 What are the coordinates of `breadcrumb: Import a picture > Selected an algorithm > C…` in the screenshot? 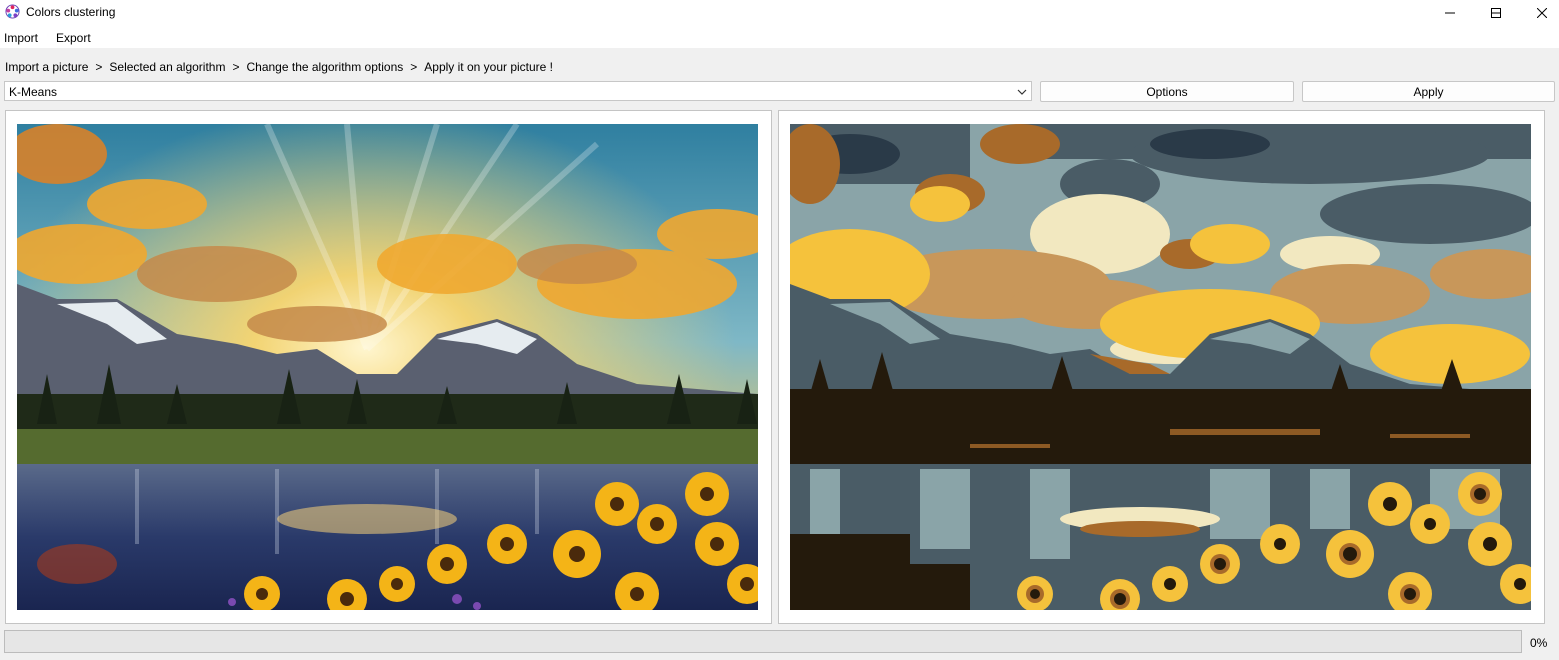 It's located at (279, 67).